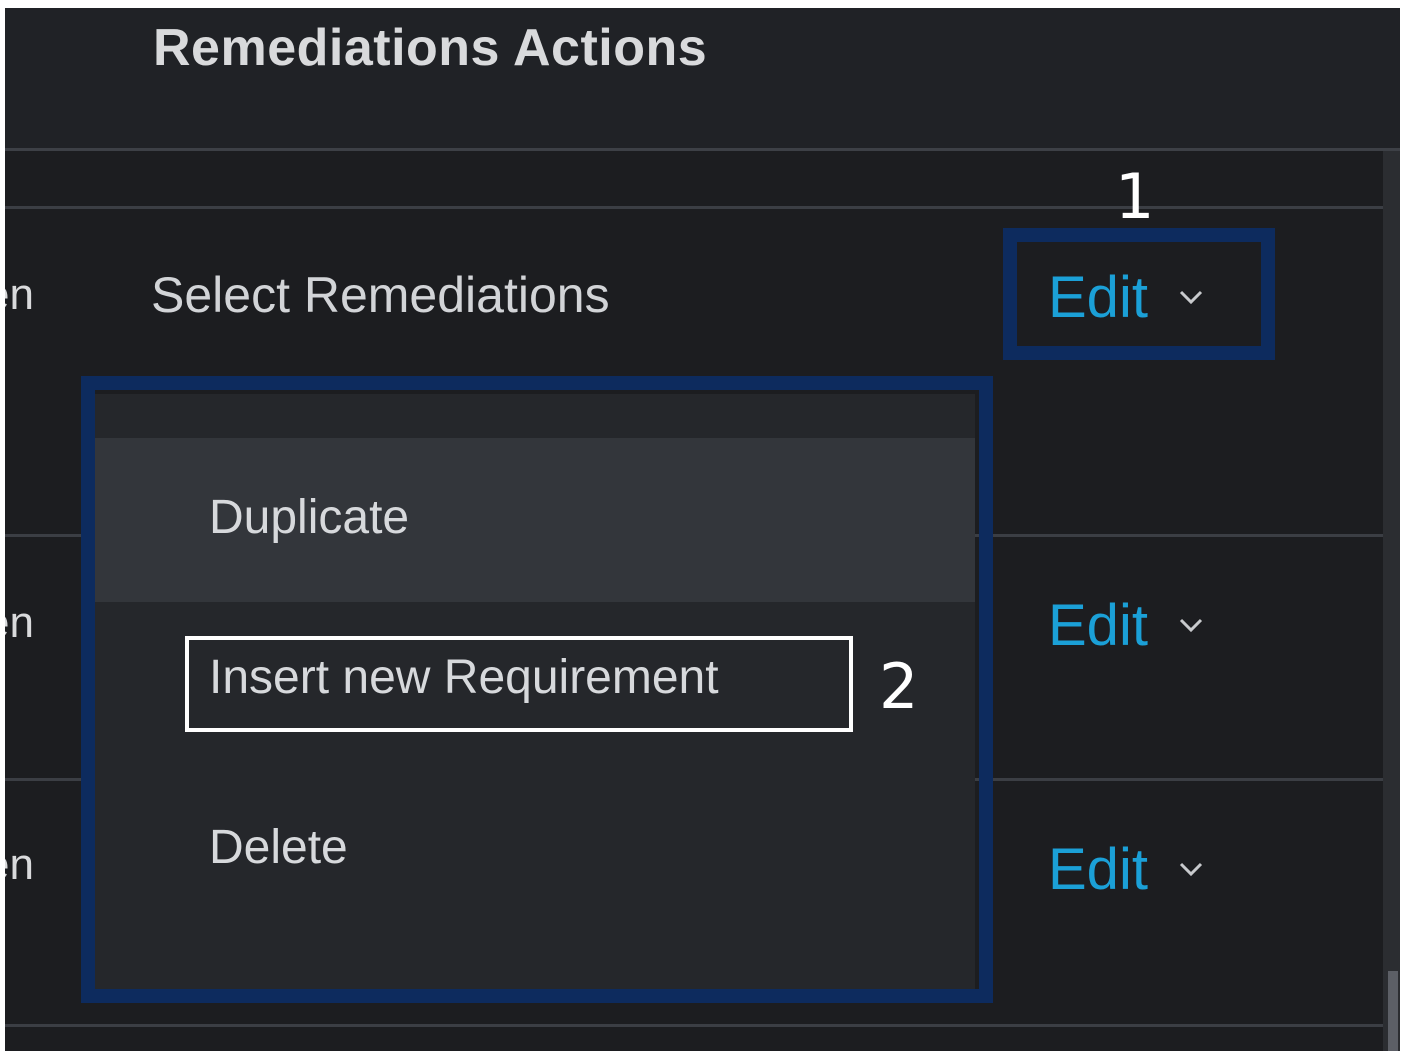 The height and width of the screenshot is (1051, 1404). What do you see at coordinates (535, 858) in the screenshot?
I see `menu-item-delete: Delete` at bounding box center [535, 858].